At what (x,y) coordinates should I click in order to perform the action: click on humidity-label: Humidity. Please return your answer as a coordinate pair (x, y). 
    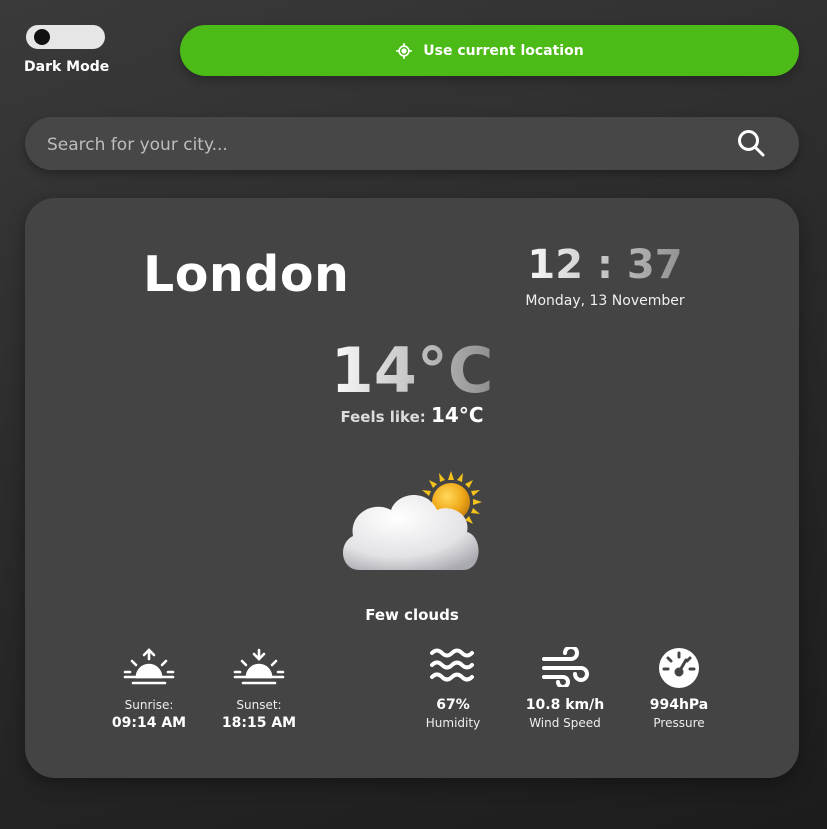
    Looking at the image, I should click on (453, 723).